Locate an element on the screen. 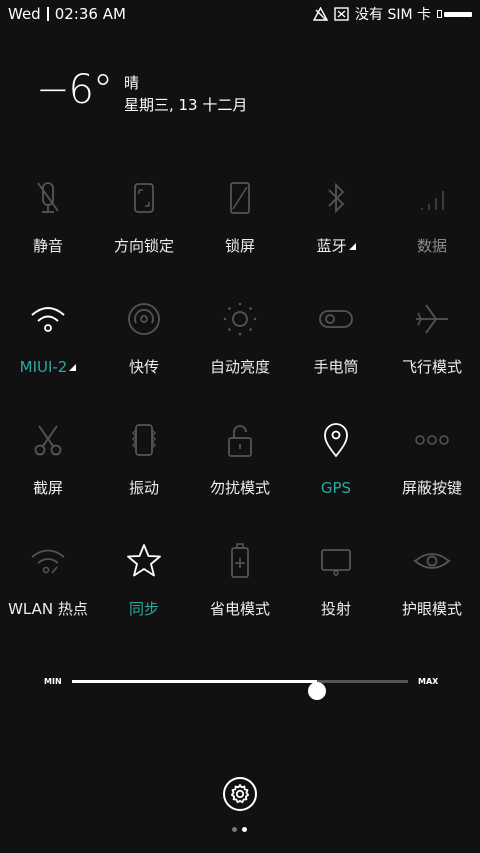 This screenshot has height=853, width=480. hide-buttons-icon is located at coordinates (432, 440).